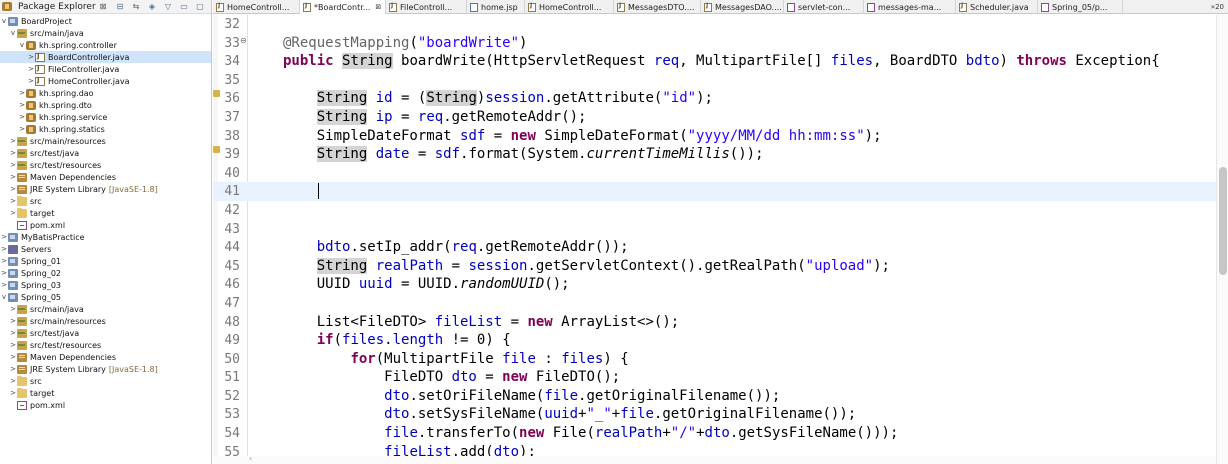 The image size is (1228, 464). Describe the element at coordinates (378, 7) in the screenshot. I see `close-tab-icon: ⊠` at that location.